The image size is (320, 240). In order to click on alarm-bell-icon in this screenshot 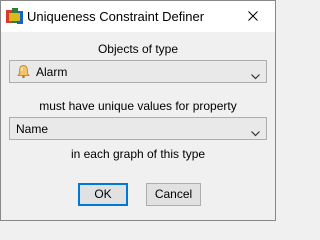, I will do `click(23, 71)`.